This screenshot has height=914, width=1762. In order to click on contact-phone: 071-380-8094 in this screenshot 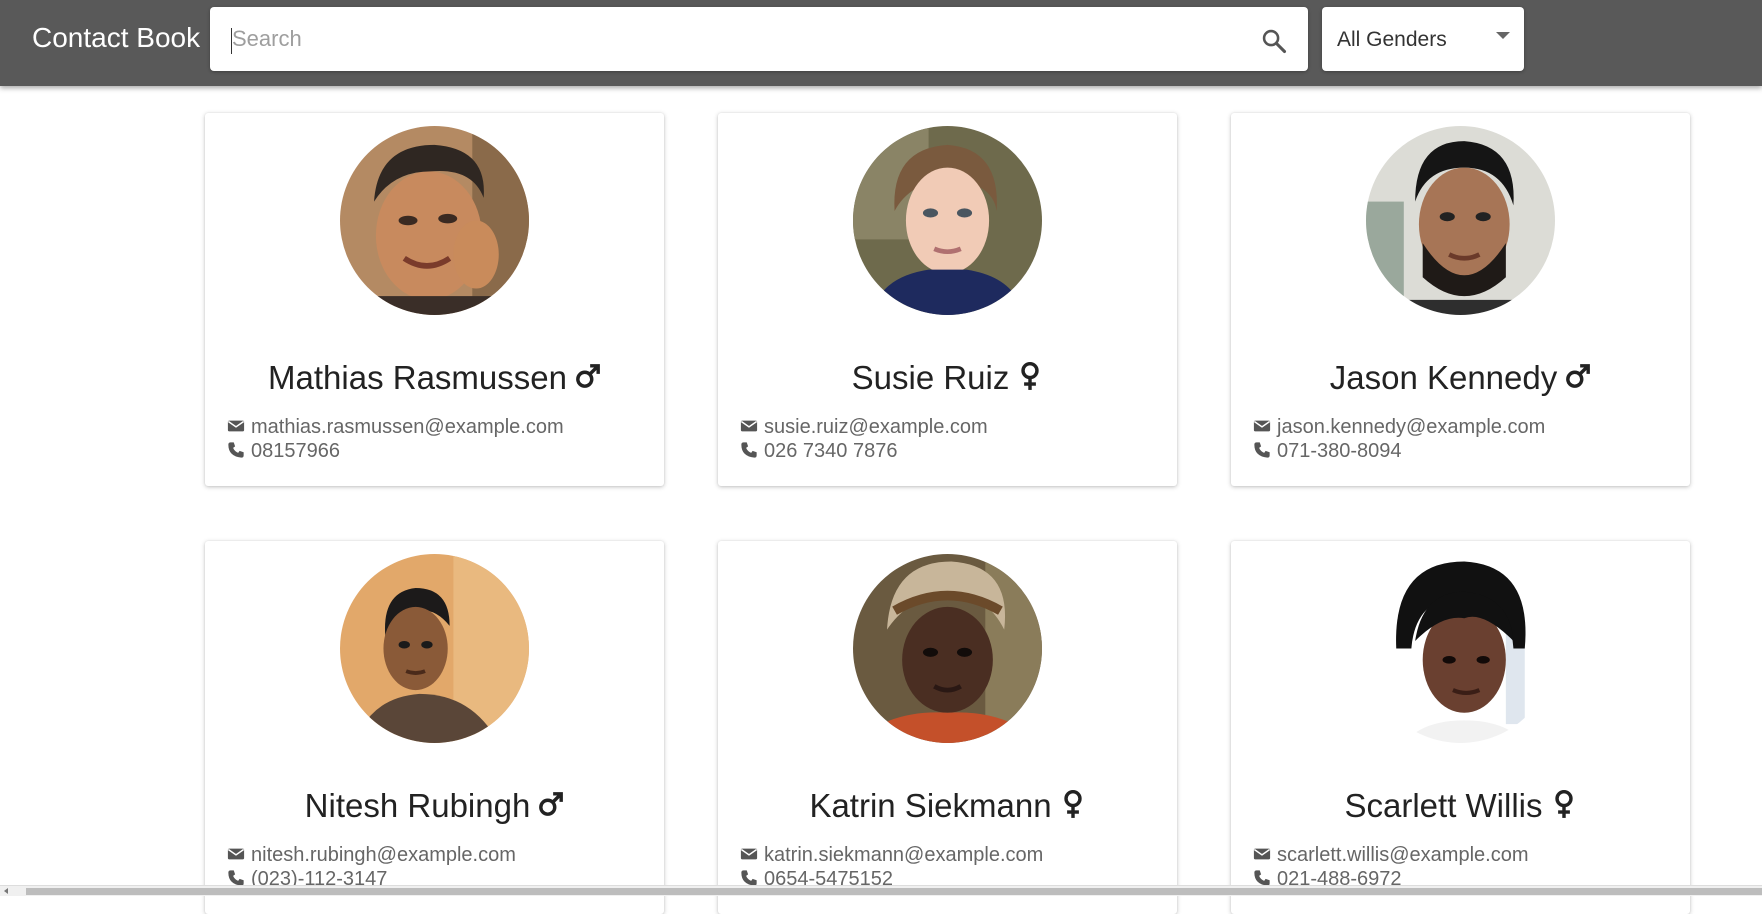, I will do `click(1339, 451)`.